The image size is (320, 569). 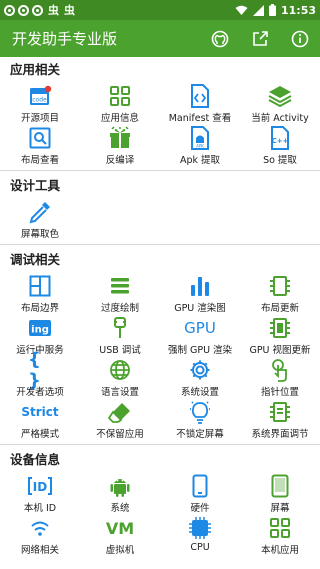 What do you see at coordinates (120, 336) in the screenshot?
I see `tool-usb-debug: USB 调试` at bounding box center [120, 336].